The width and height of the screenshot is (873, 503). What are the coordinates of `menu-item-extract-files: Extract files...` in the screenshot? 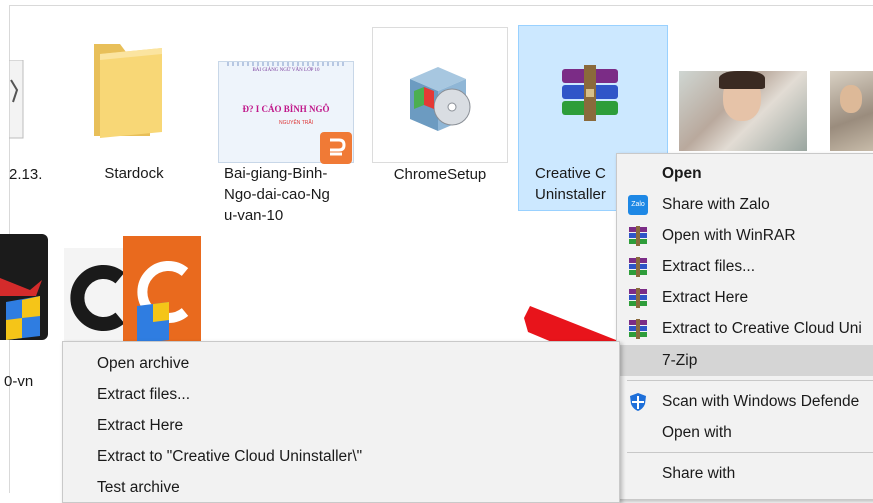 It's located at (745, 266).